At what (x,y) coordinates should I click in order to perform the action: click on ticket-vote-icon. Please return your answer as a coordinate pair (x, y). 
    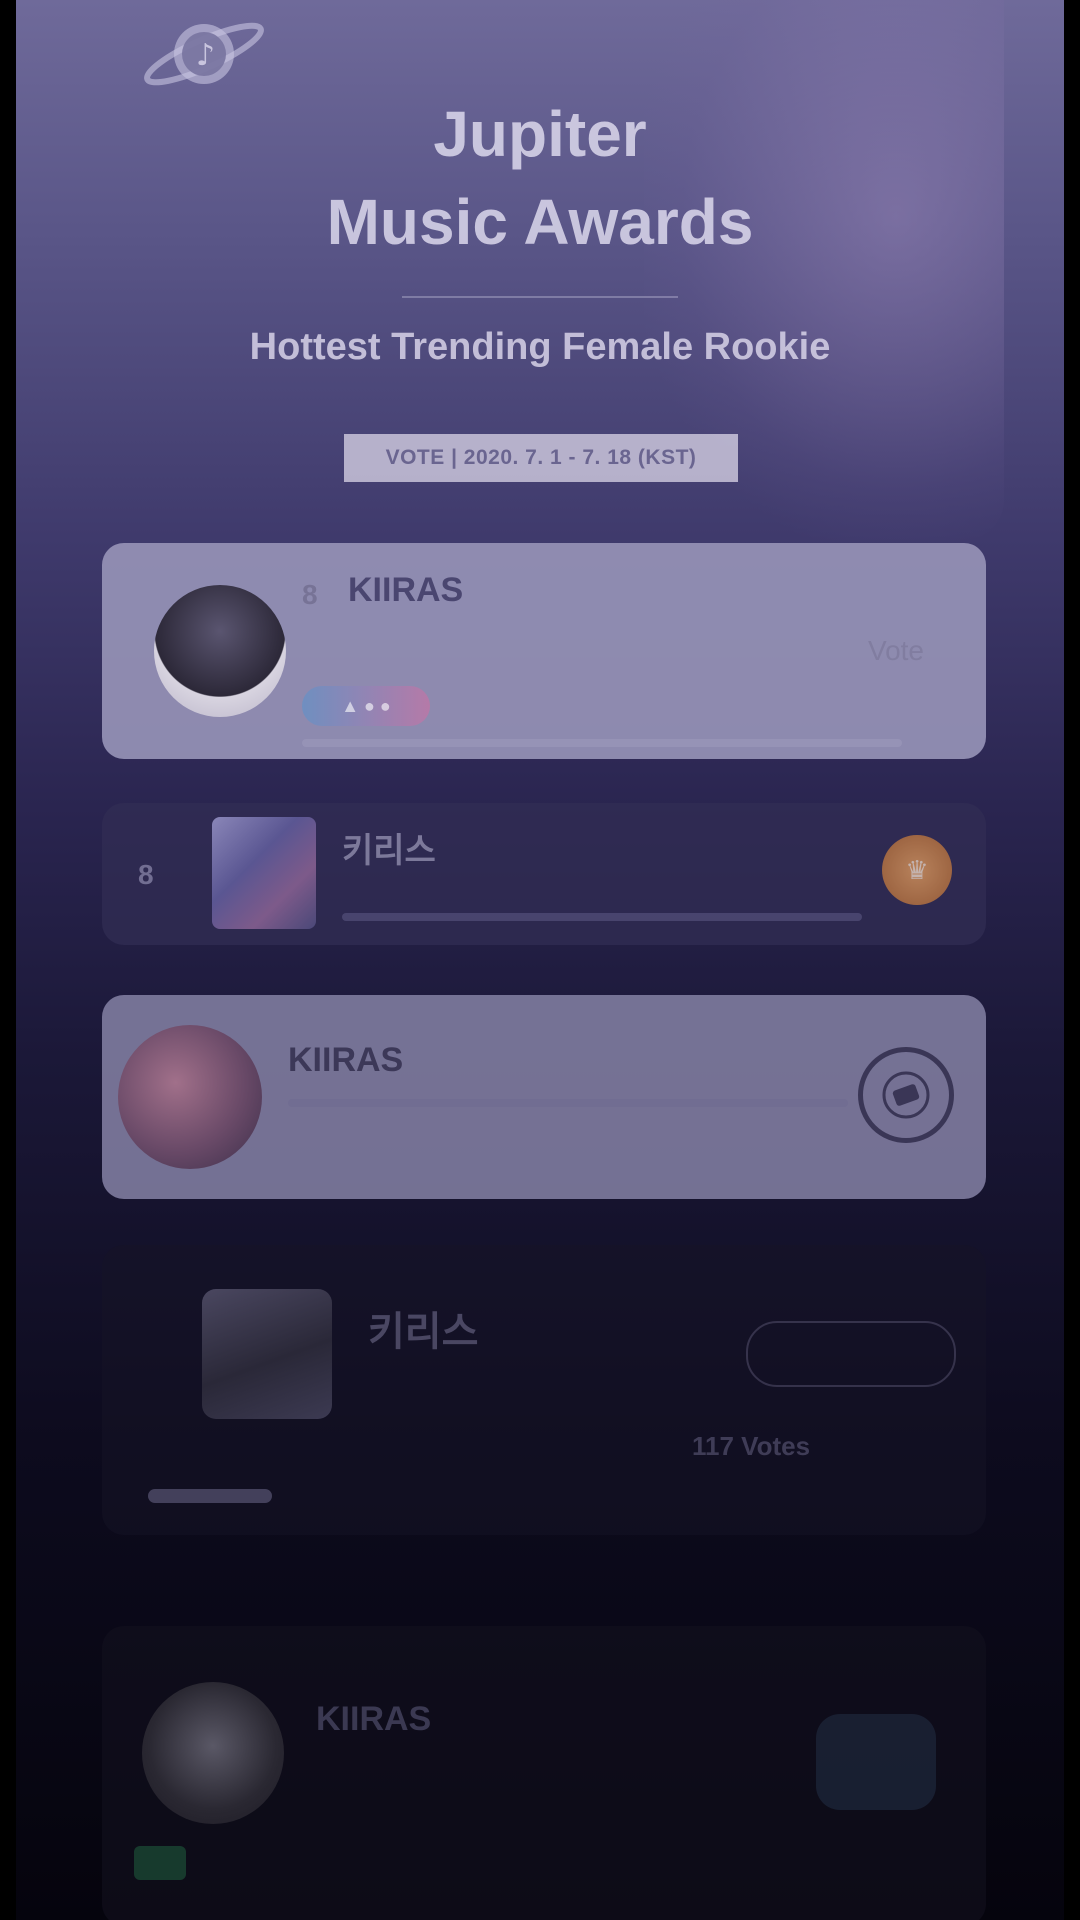
    Looking at the image, I should click on (906, 1095).